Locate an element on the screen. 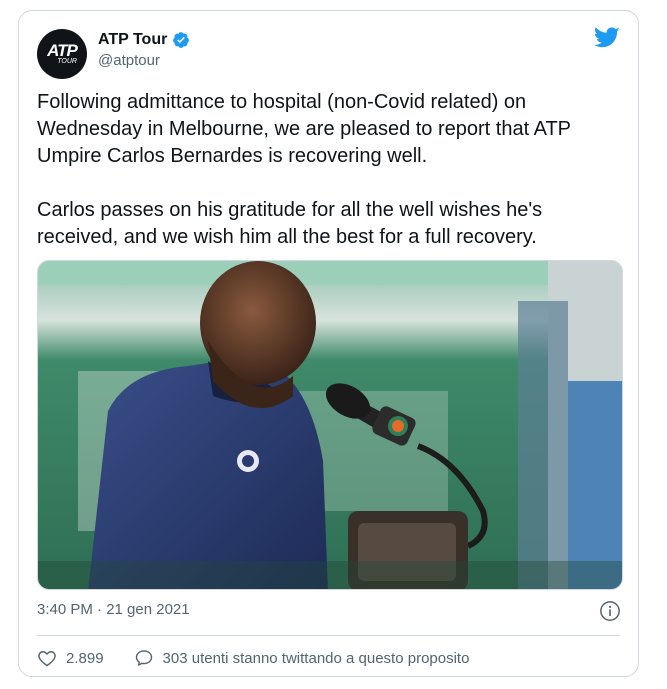 The height and width of the screenshot is (689, 667). author-handle: @atptour is located at coordinates (144, 60).